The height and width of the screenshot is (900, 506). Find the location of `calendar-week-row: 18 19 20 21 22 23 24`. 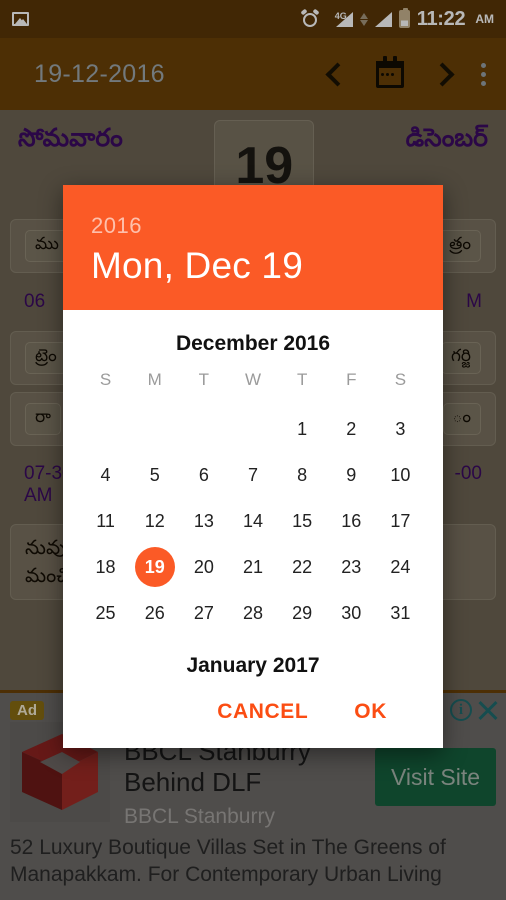

calendar-week-row: 18 19 20 21 22 23 24 is located at coordinates (253, 567).